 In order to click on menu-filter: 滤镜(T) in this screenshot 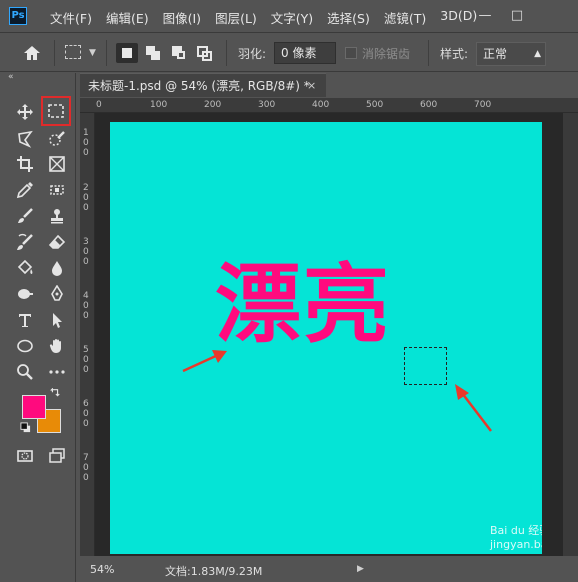, I will do `click(405, 17)`.